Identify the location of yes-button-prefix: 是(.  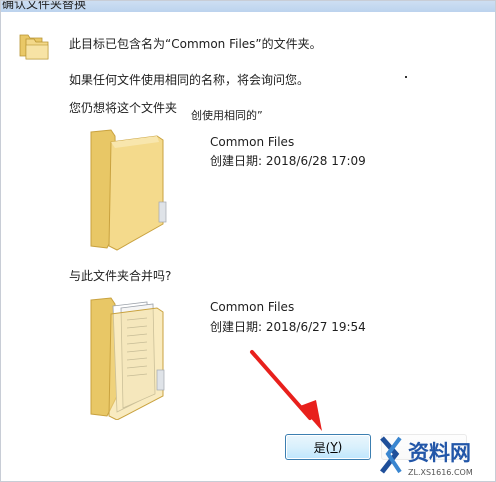
(322, 447).